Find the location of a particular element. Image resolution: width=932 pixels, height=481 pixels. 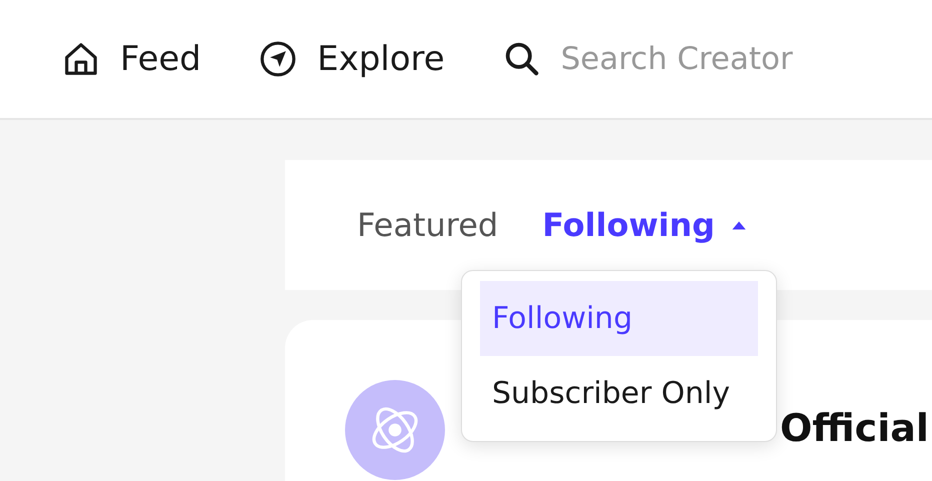

tab: Featured is located at coordinates (427, 225).